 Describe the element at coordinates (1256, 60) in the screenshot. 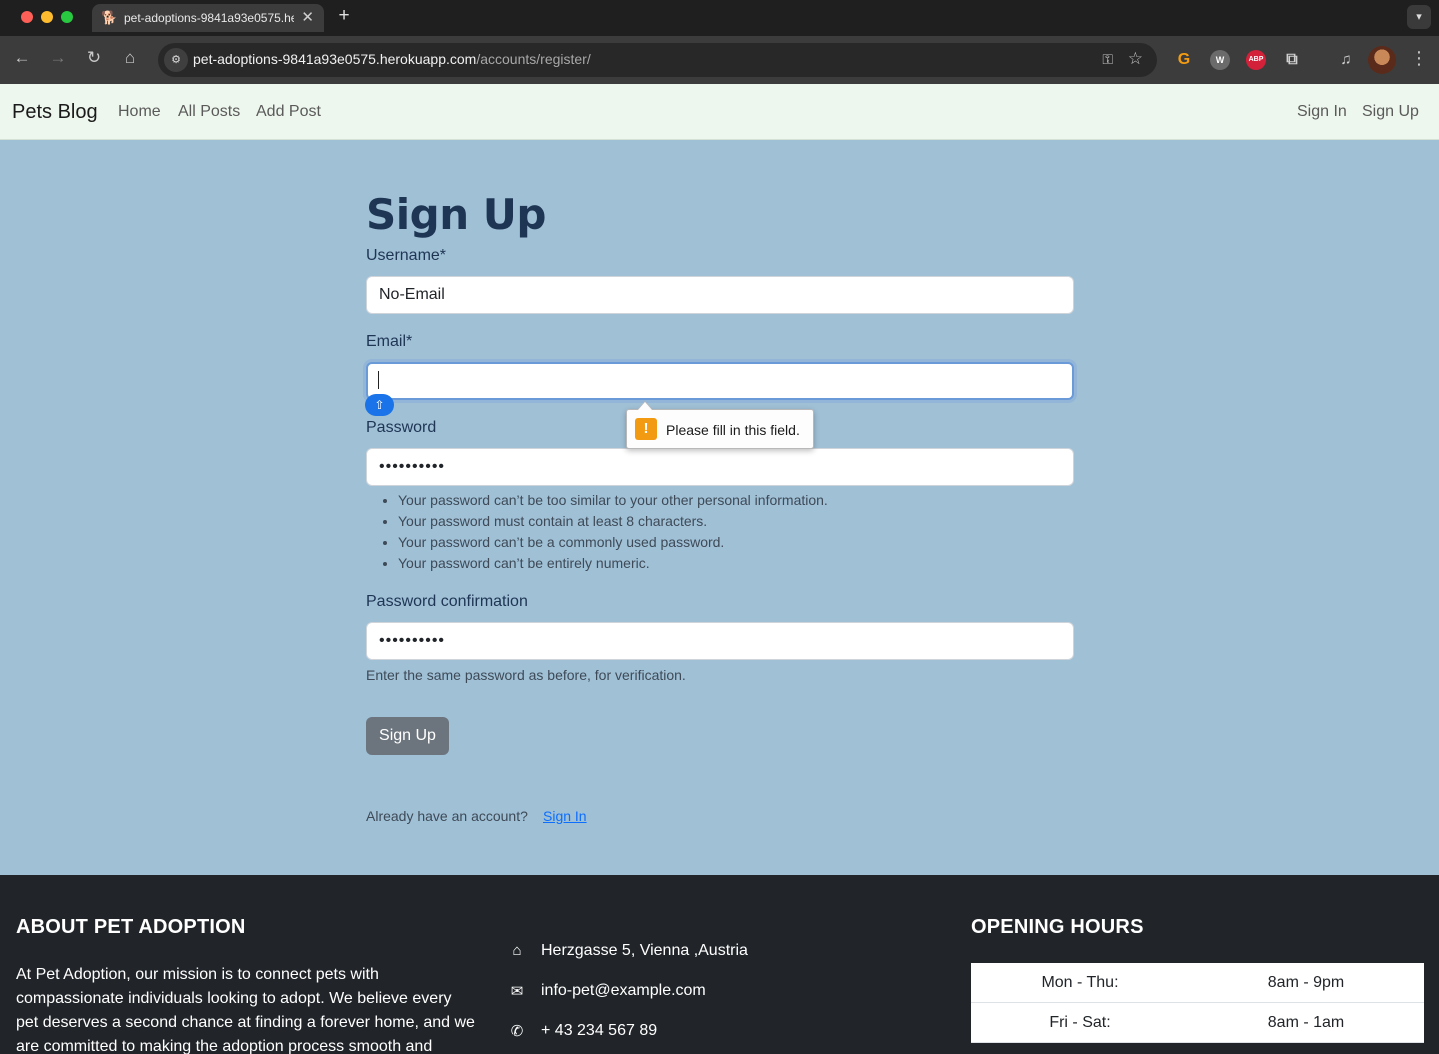

I see `adblock-extension-icon: ABP` at that location.